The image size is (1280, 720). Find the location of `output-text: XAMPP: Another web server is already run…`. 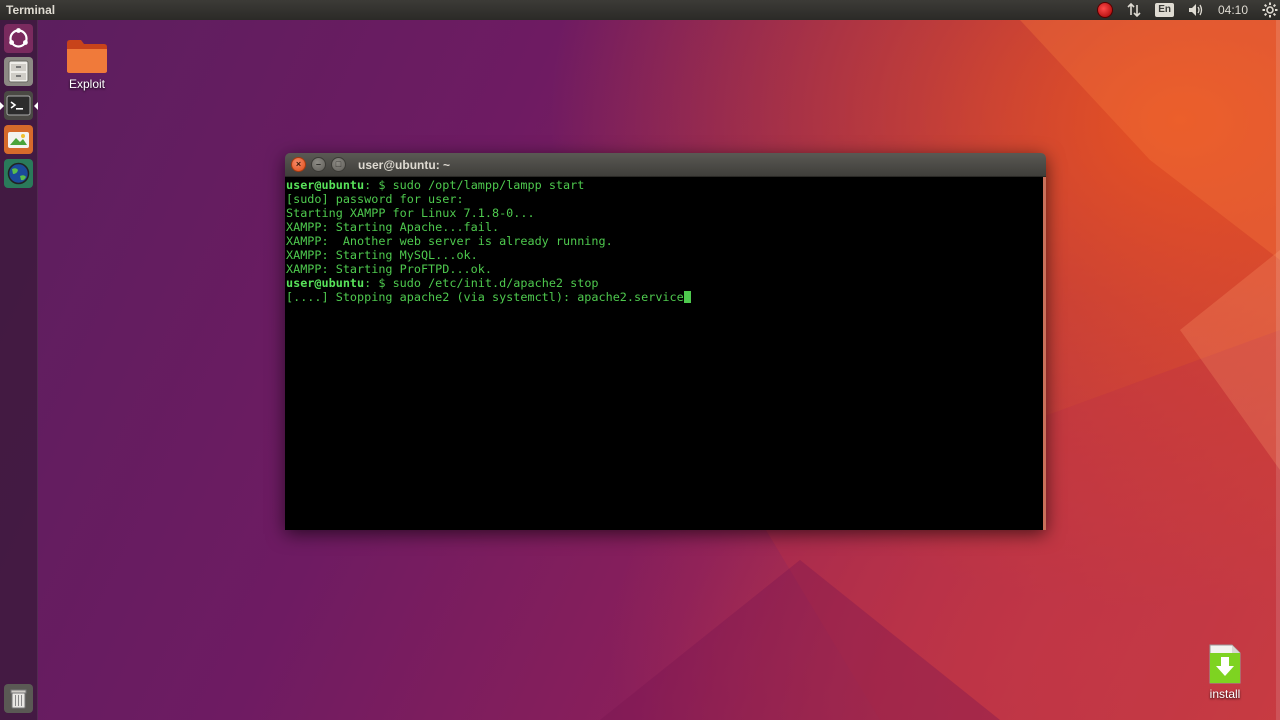

output-text: XAMPP: Another web server is already run… is located at coordinates (449, 241).